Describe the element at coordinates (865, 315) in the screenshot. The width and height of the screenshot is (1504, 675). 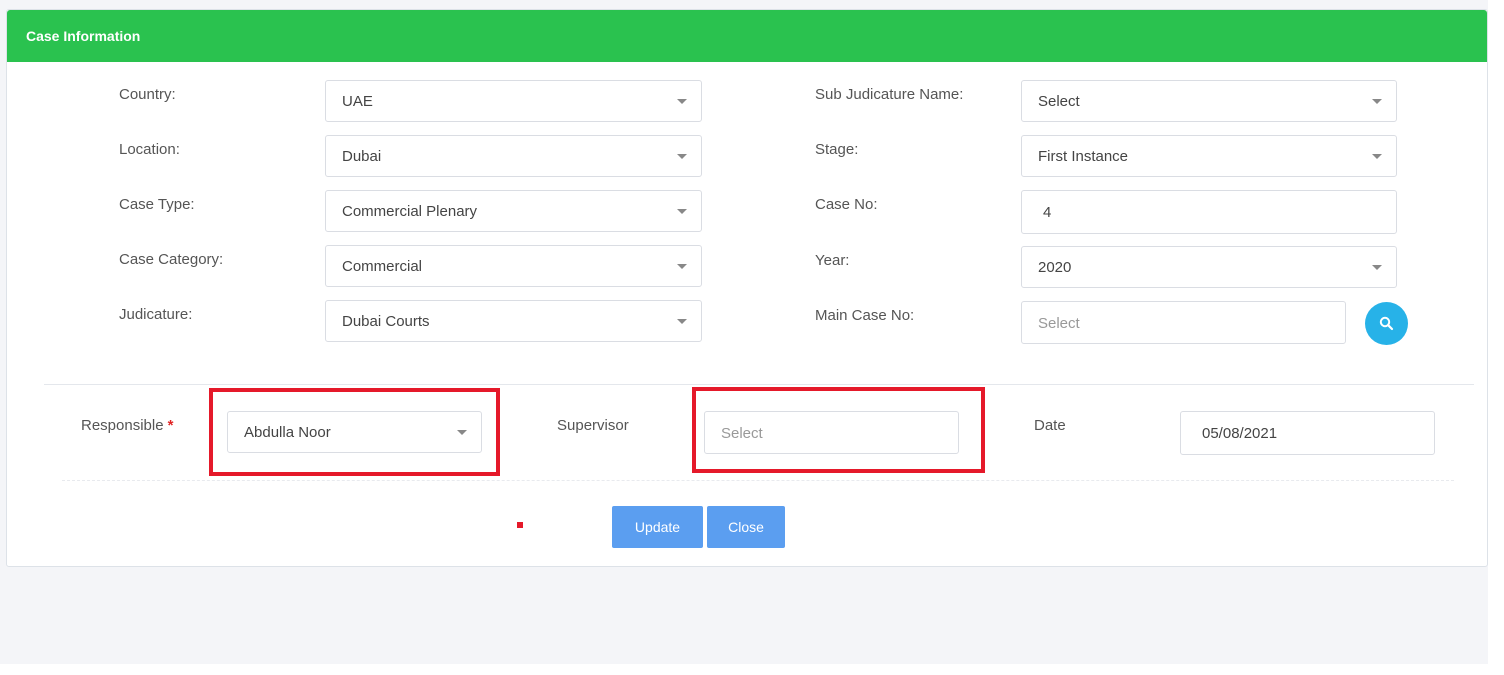
I see `main-case-no-label: Main Case No:` at that location.